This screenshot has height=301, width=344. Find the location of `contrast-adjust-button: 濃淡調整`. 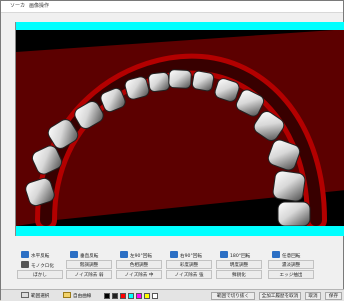

contrast-adjust-button: 濃淡調整 is located at coordinates (291, 264).